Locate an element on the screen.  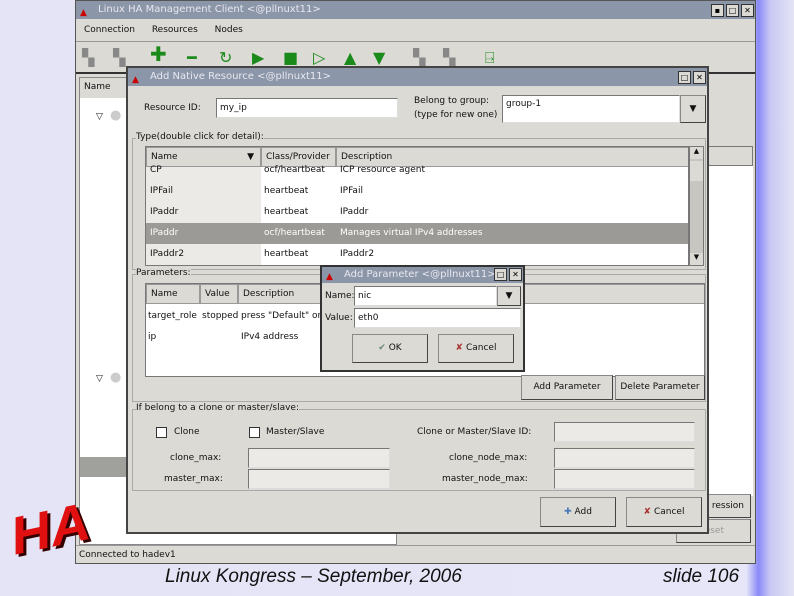
clone-checkbox is located at coordinates (161, 432).